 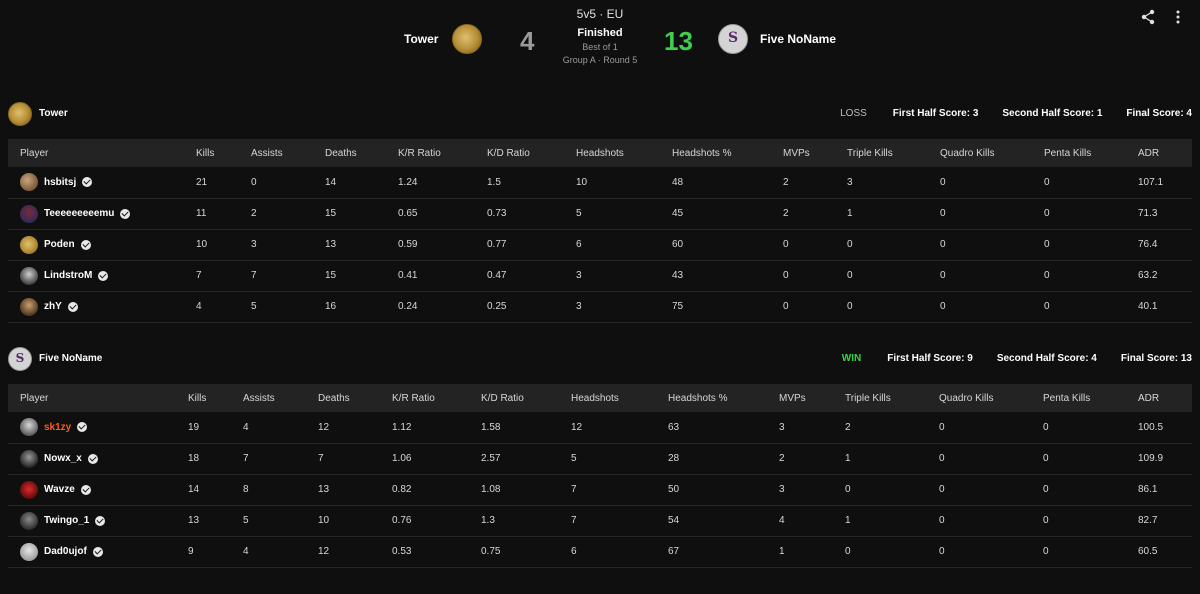 What do you see at coordinates (786, 275) in the screenshot?
I see `stat-mvps: 0` at bounding box center [786, 275].